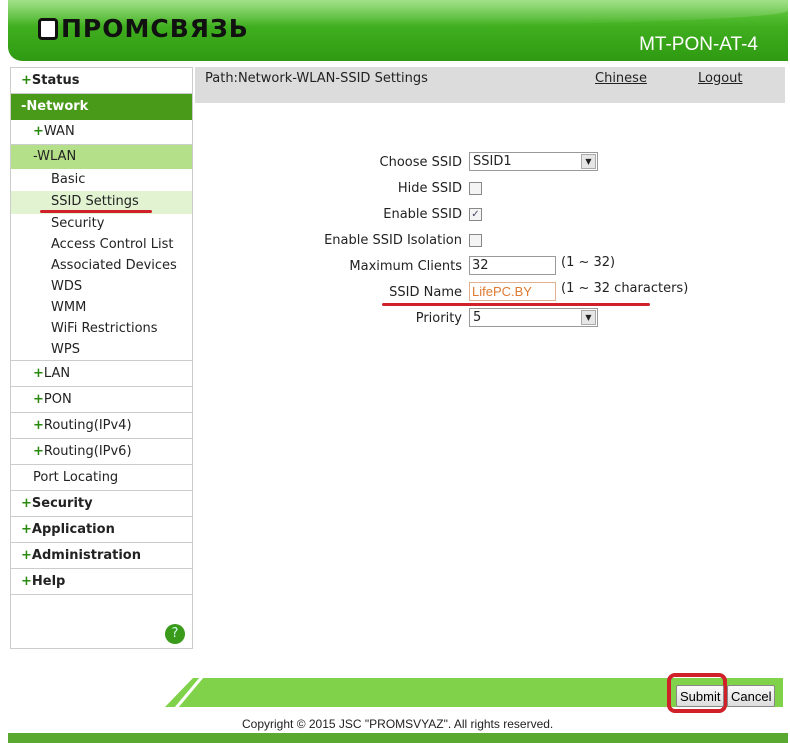  What do you see at coordinates (48, 29) in the screenshot?
I see `logo-mark-icon` at bounding box center [48, 29].